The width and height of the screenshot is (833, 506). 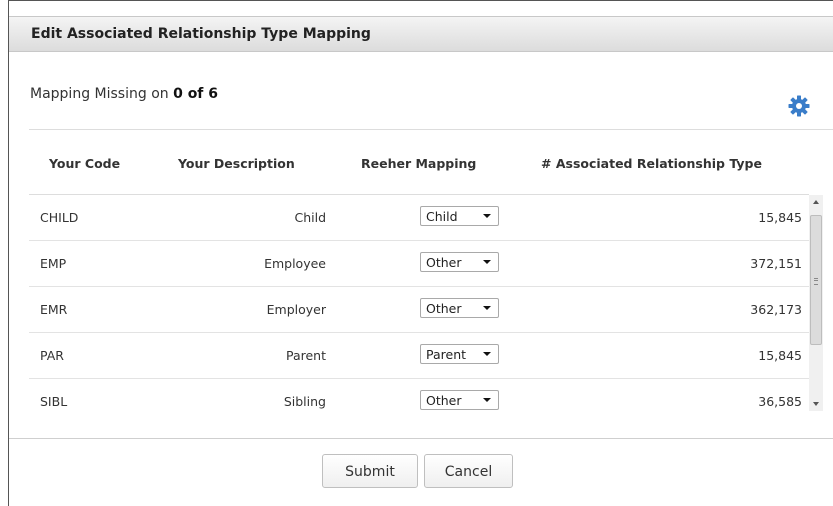 I want to click on grip-icon, so click(x=816, y=281).